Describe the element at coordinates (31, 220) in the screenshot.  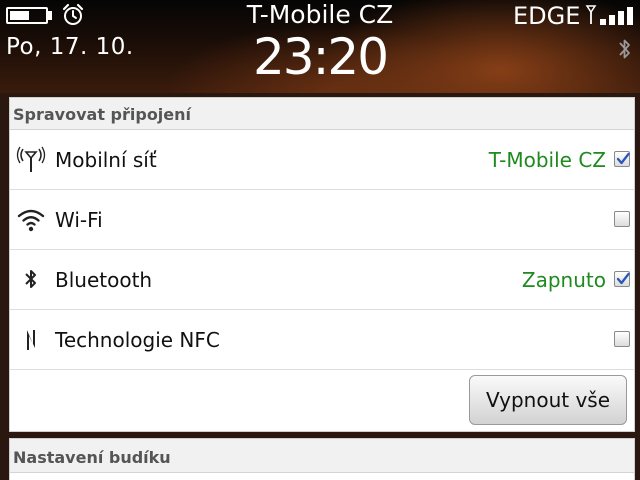
I see `wifi-icon` at that location.